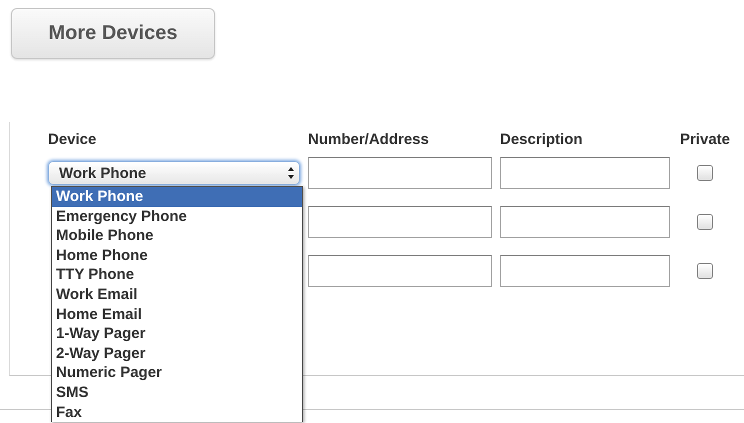 The width and height of the screenshot is (744, 423). Describe the element at coordinates (177, 275) in the screenshot. I see `dropdown-option: TTY Phone` at that location.